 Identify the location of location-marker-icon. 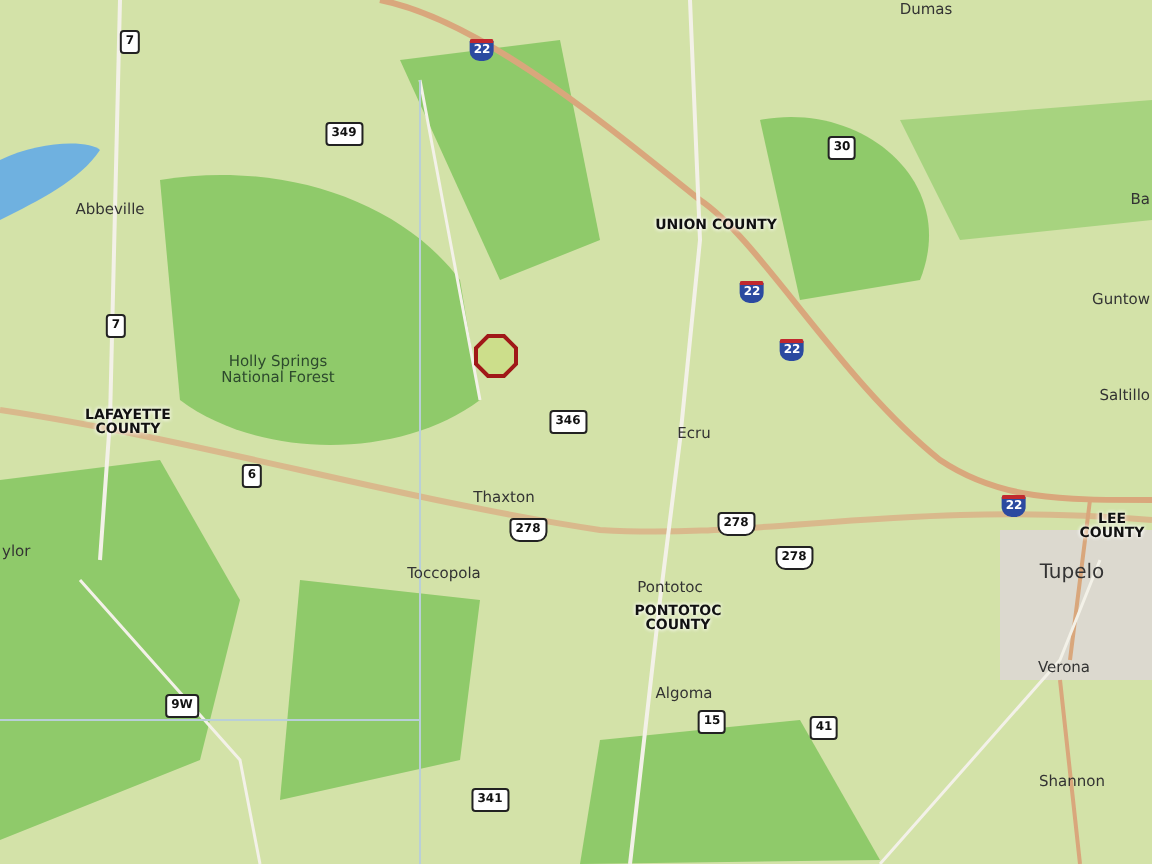
(496, 356).